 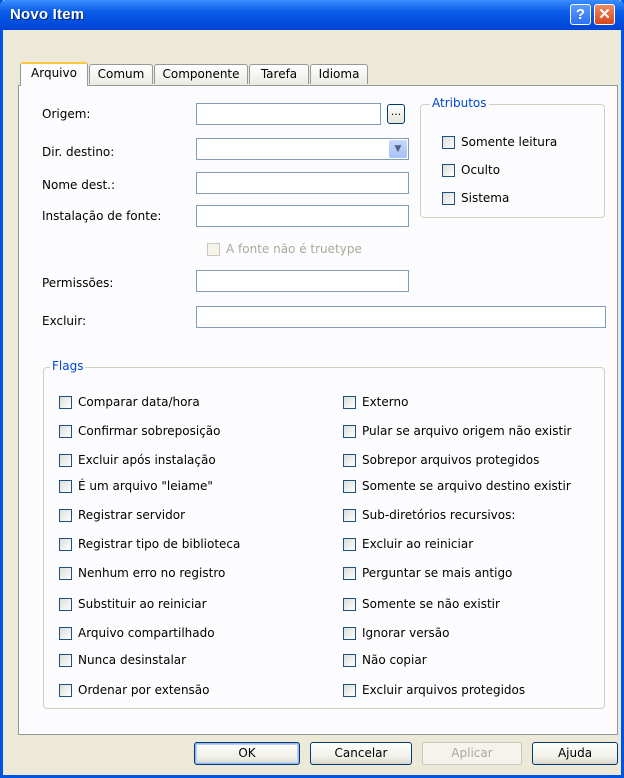 I want to click on help-button: Ajuda, so click(x=575, y=753).